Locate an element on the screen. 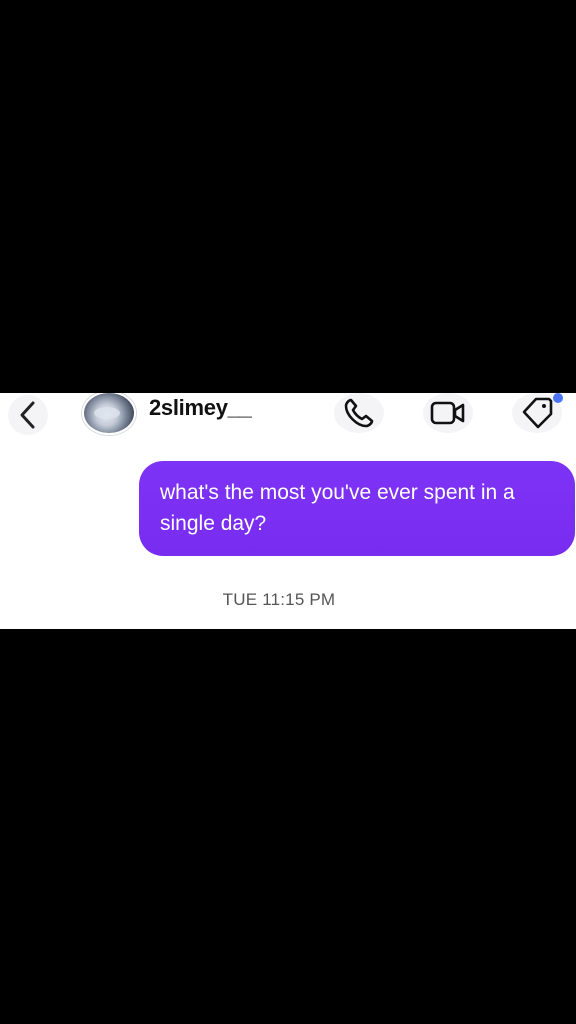 The height and width of the screenshot is (1024, 576). video-camera-icon is located at coordinates (447, 413).